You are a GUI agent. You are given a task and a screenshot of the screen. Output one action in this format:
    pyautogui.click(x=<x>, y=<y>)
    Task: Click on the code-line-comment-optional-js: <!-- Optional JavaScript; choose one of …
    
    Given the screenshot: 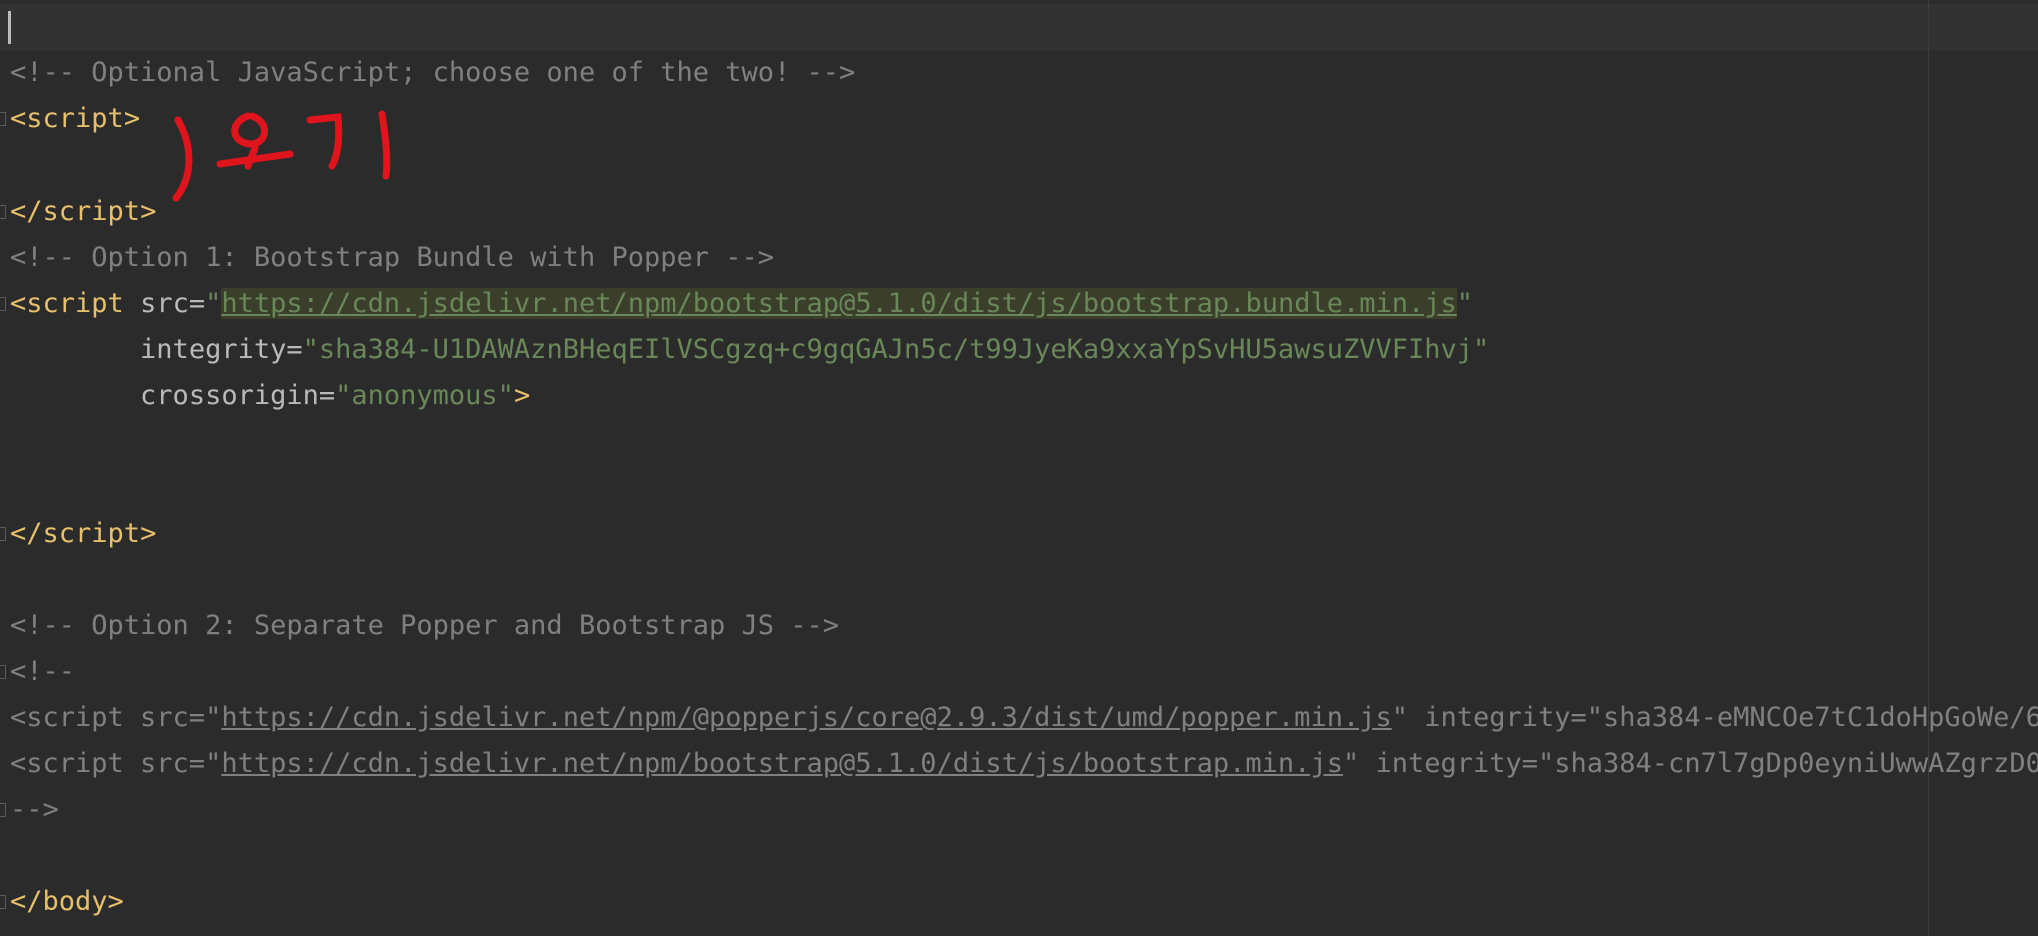 What is the action you would take?
    pyautogui.click(x=432, y=73)
    